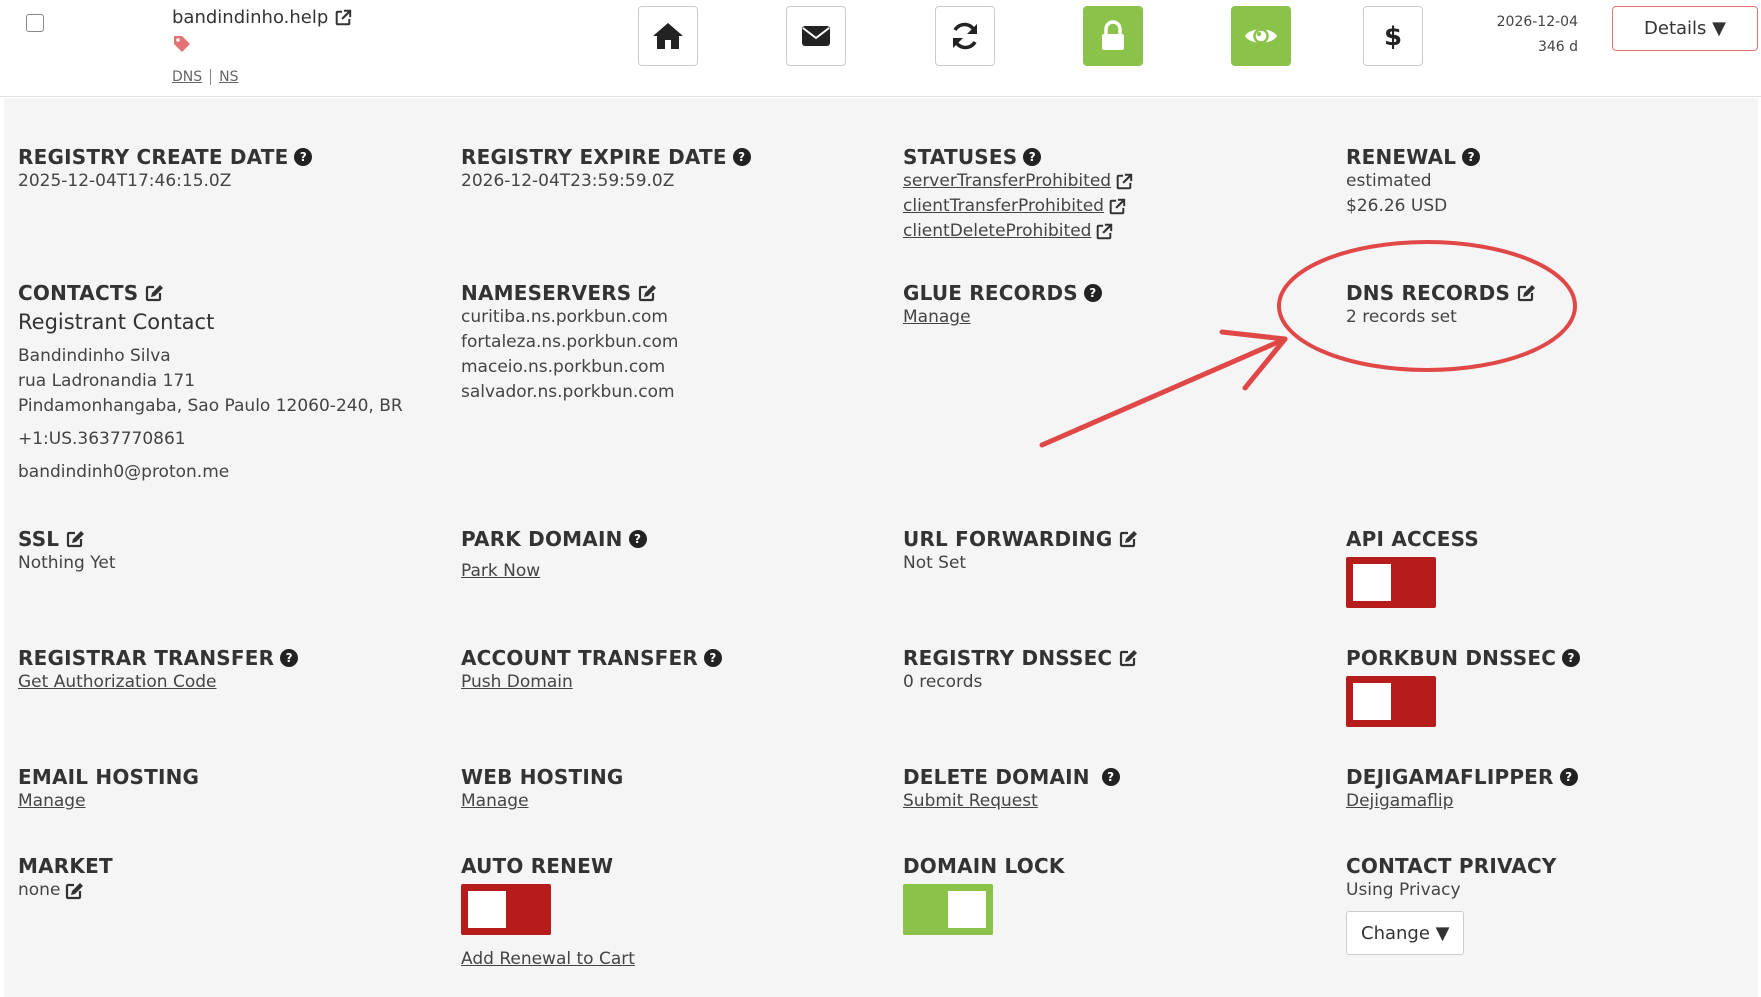 The height and width of the screenshot is (997, 1761). What do you see at coordinates (500, 571) in the screenshot?
I see `park-now-link: Park Now` at bounding box center [500, 571].